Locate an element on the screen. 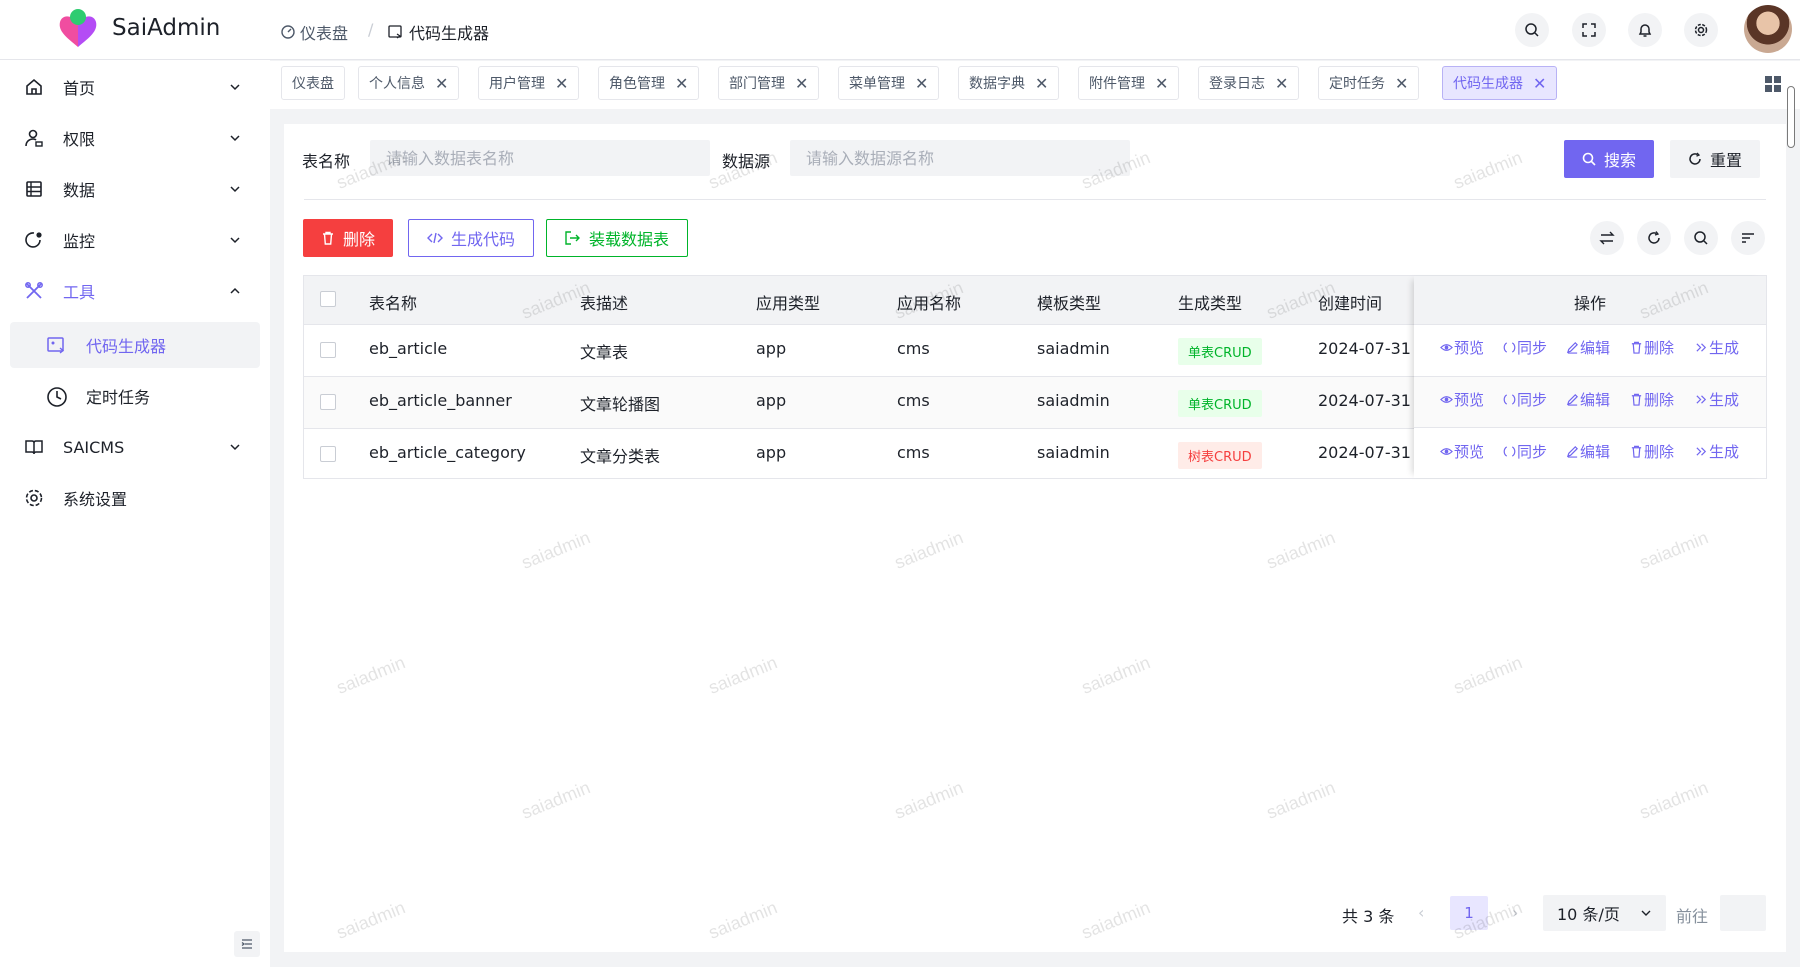 This screenshot has width=1800, height=967. tab-role: 角色管理 ✕ is located at coordinates (649, 83).